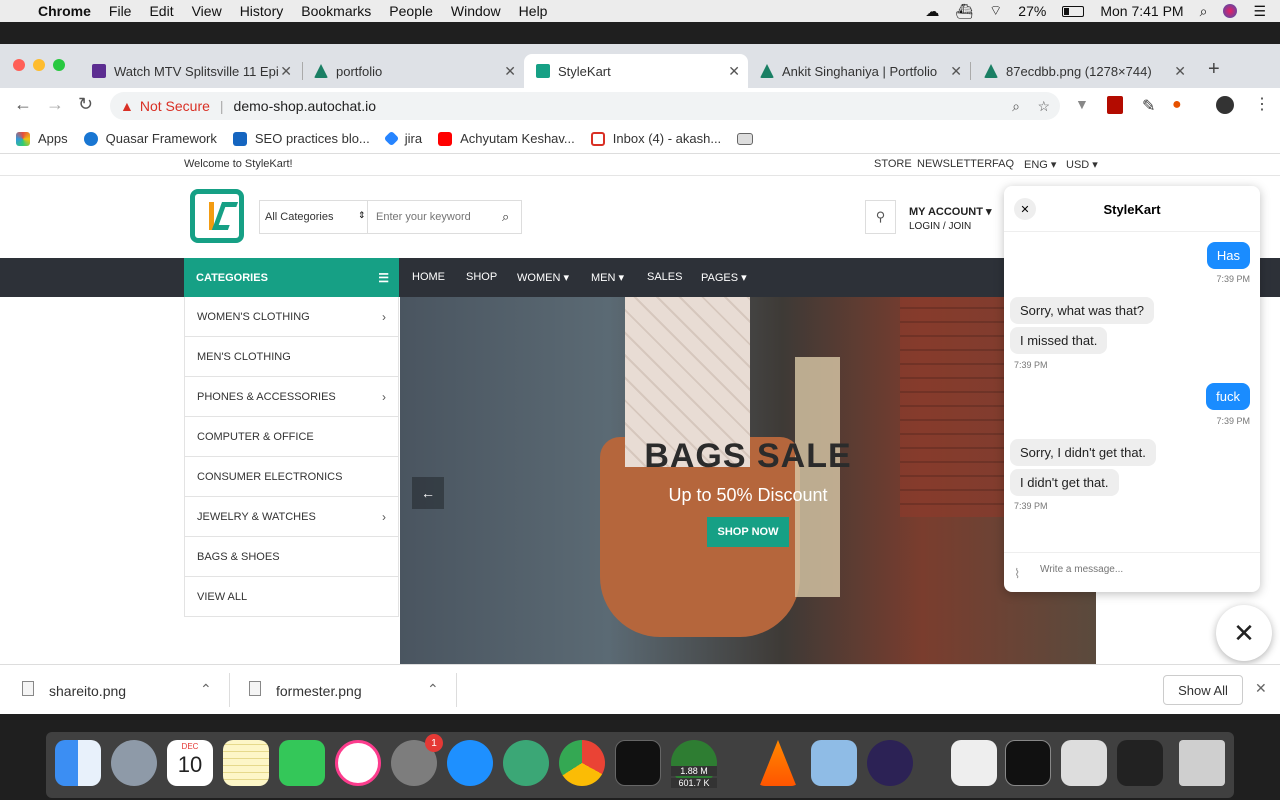  I want to click on window-zoom-button, so click(59, 65).